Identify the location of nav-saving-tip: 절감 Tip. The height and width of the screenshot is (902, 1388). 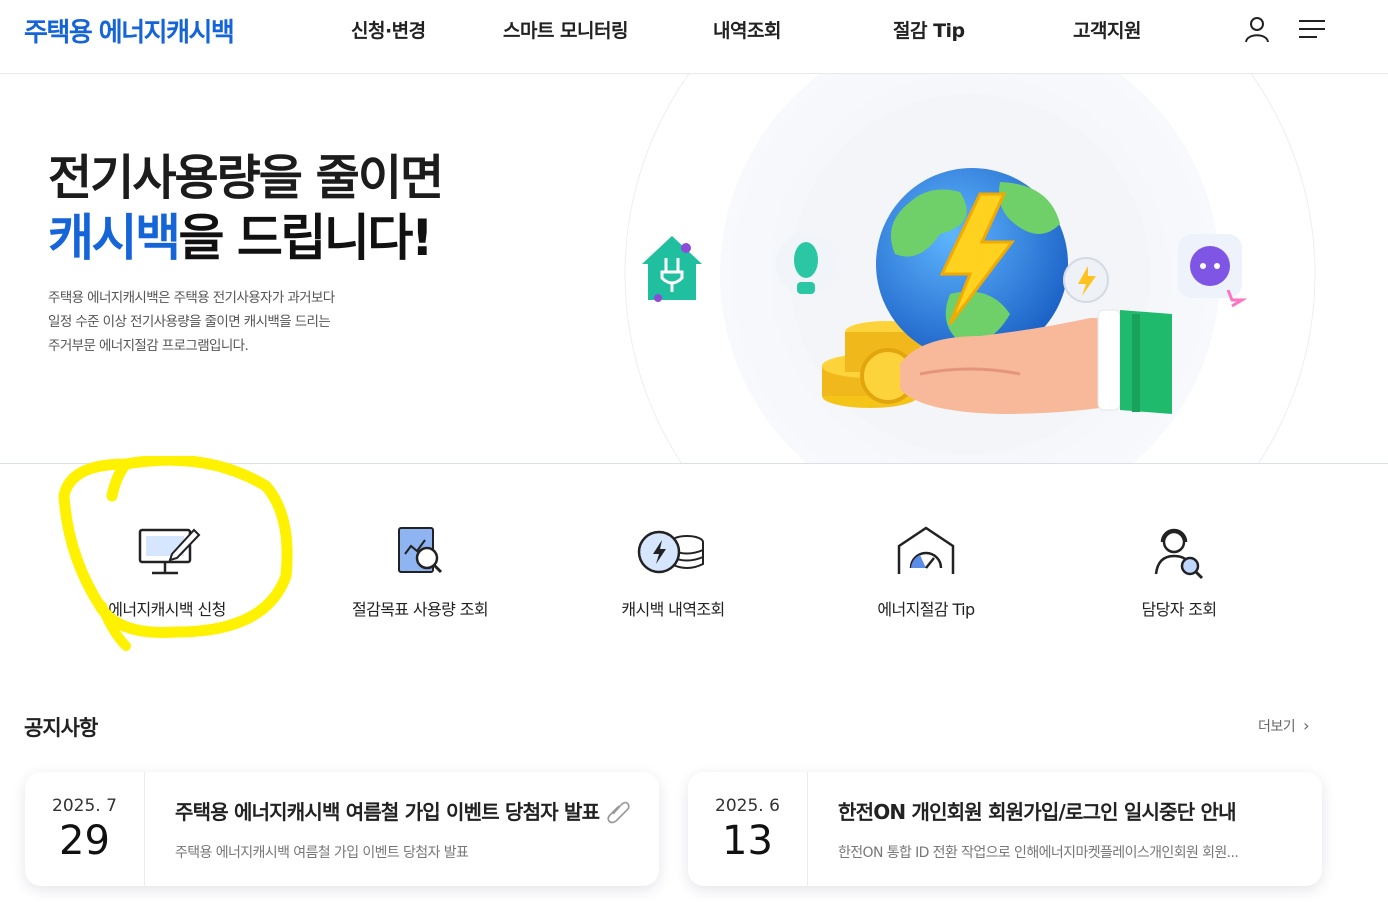
(929, 29).